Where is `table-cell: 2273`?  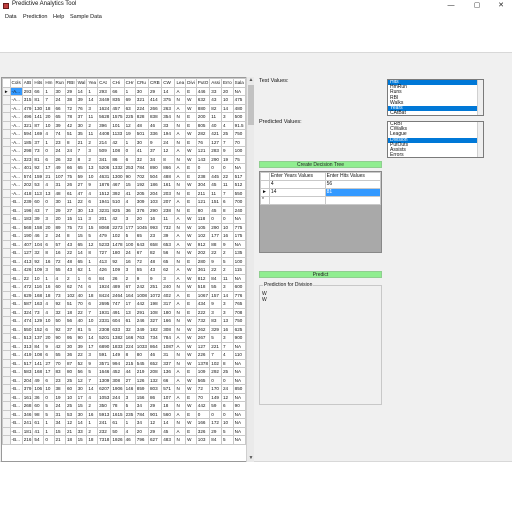
table-cell: 2273 is located at coordinates (117, 227).